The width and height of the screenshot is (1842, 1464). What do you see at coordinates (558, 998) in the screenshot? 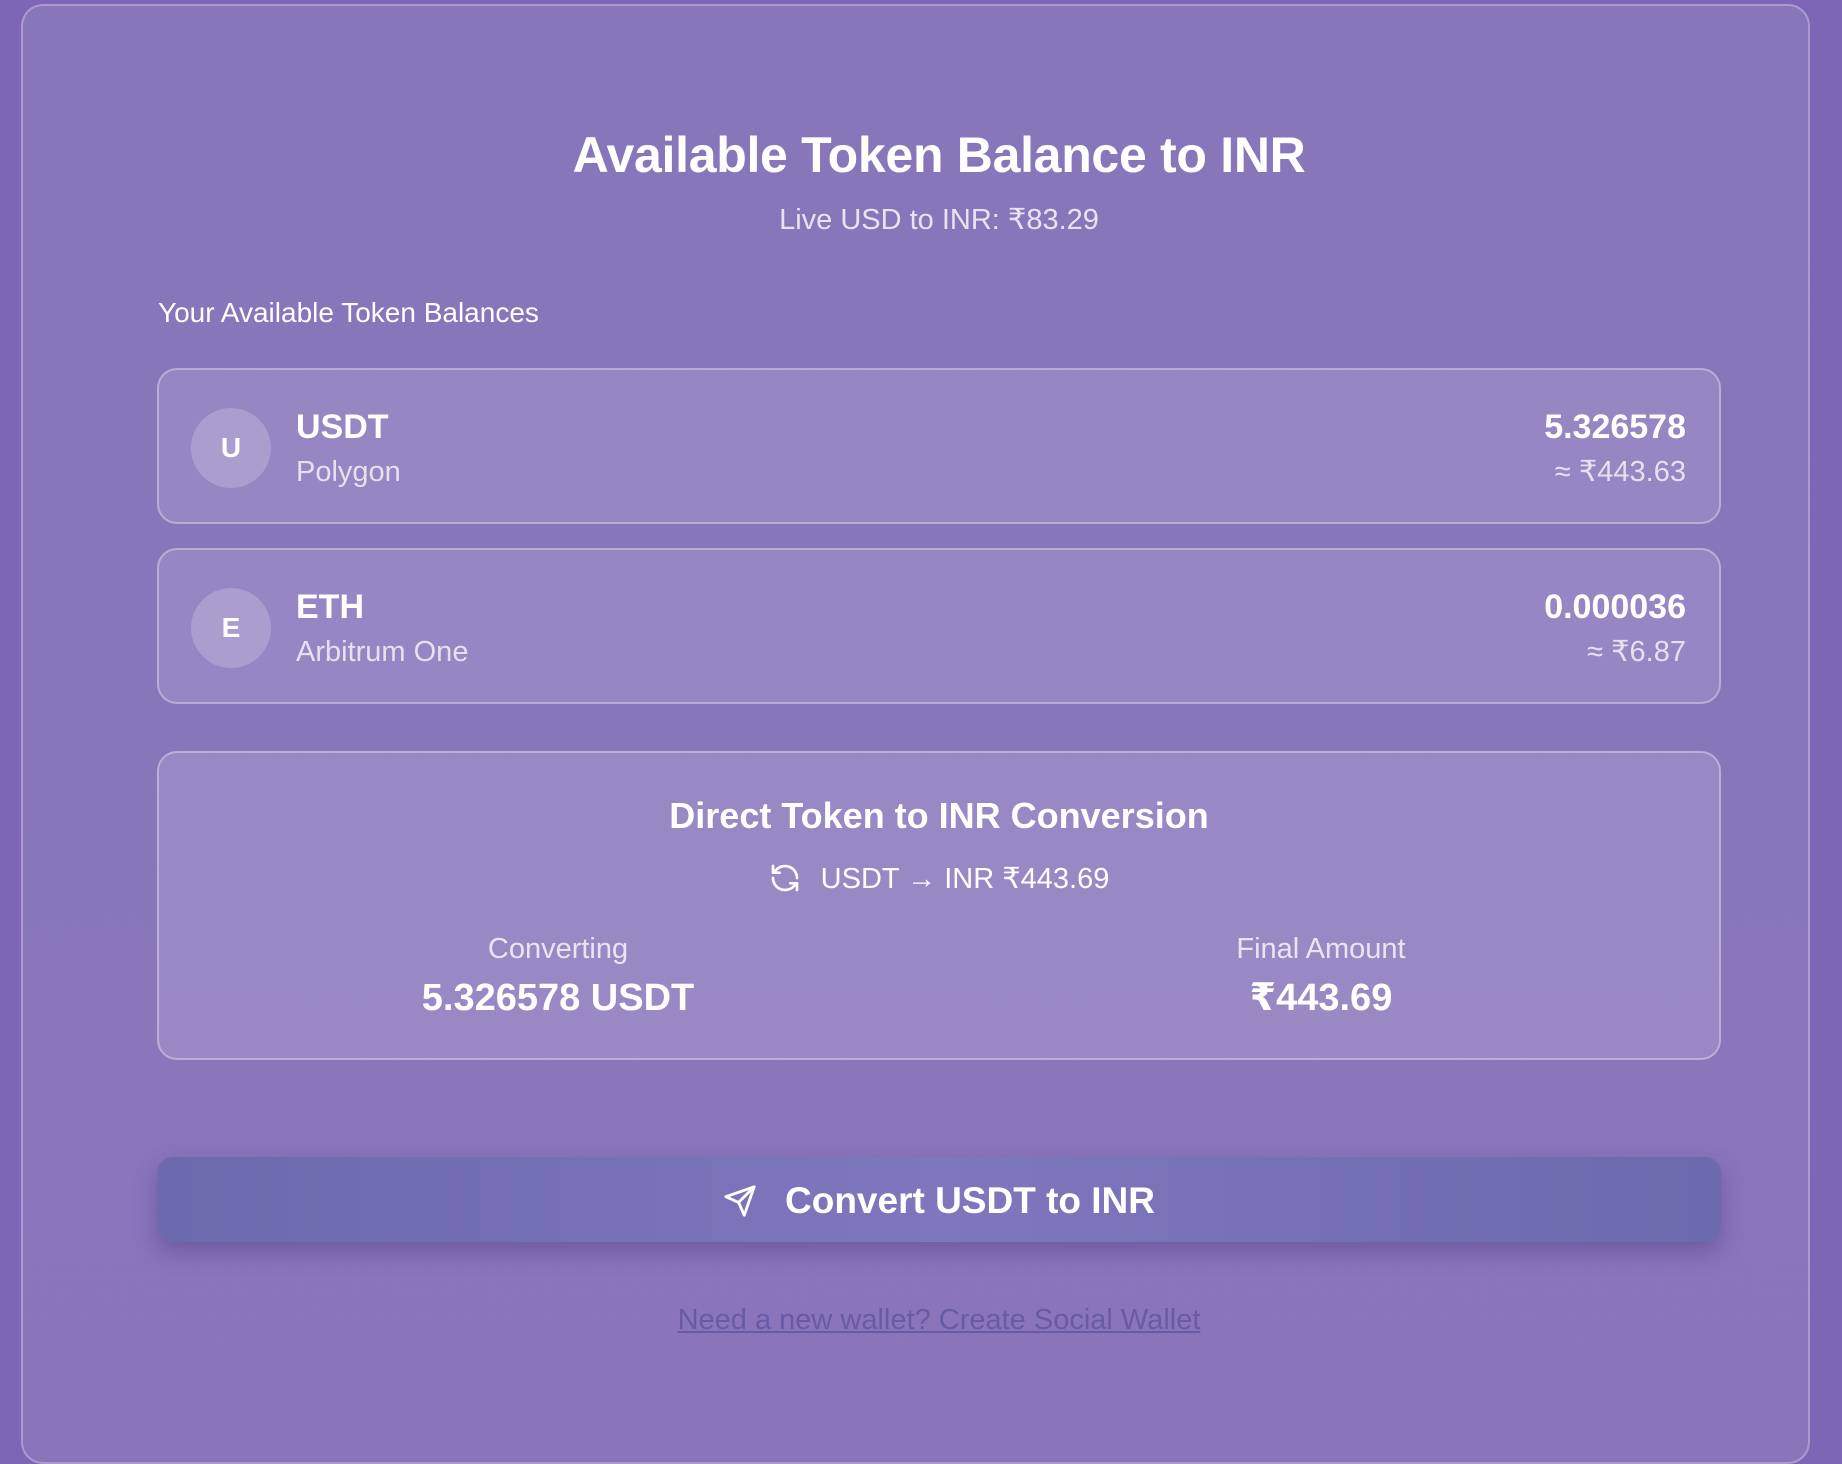
I see `converting-value: 5.326578 USDT` at bounding box center [558, 998].